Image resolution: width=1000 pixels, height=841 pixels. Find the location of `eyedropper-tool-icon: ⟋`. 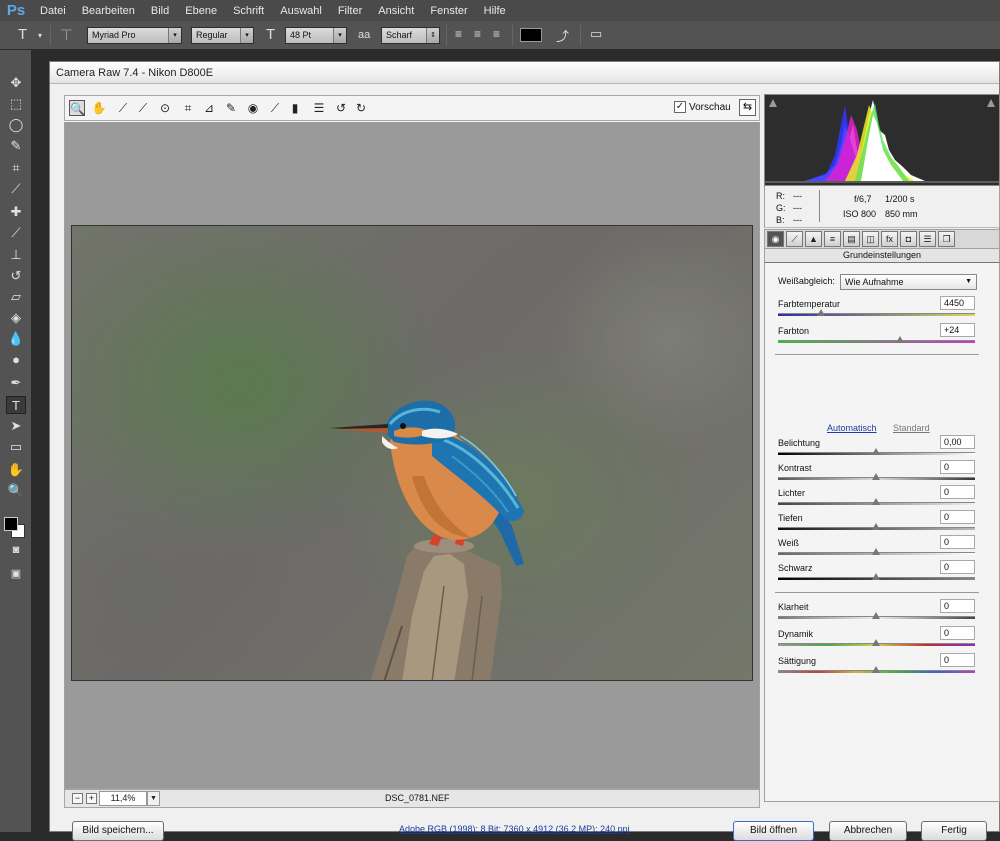

eyedropper-tool-icon: ⟋ is located at coordinates (16, 189).